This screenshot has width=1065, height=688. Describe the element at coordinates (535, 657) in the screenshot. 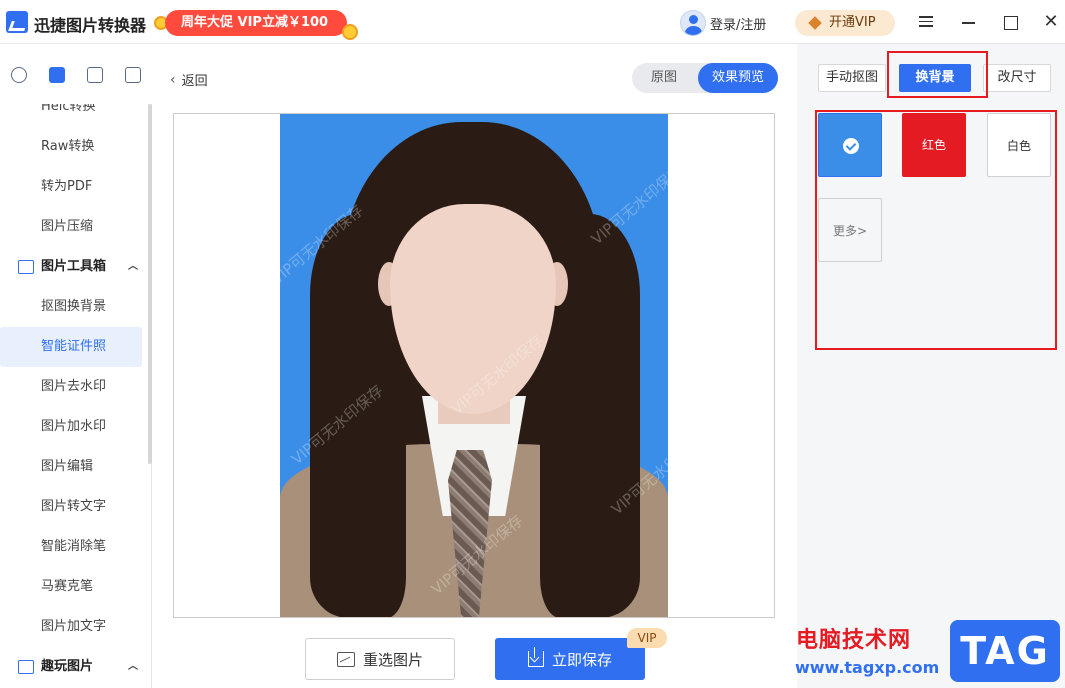

I see `download-icon` at that location.